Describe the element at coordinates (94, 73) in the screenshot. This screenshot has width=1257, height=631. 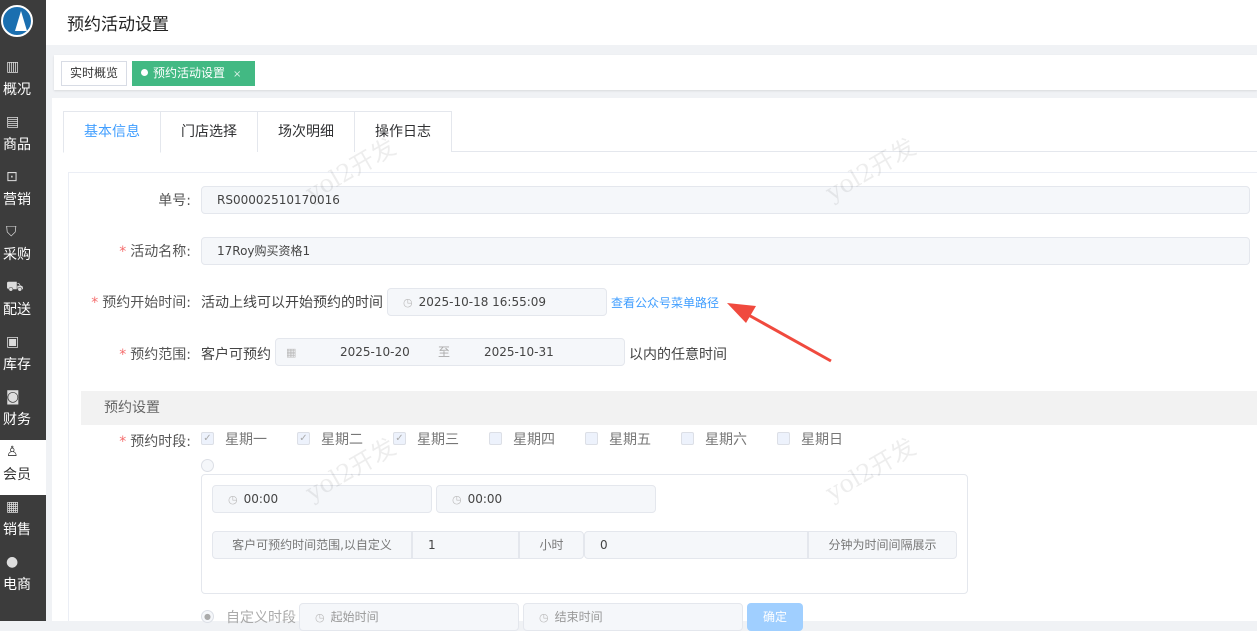
I see `tag-realtime-overview: 实时概览` at that location.